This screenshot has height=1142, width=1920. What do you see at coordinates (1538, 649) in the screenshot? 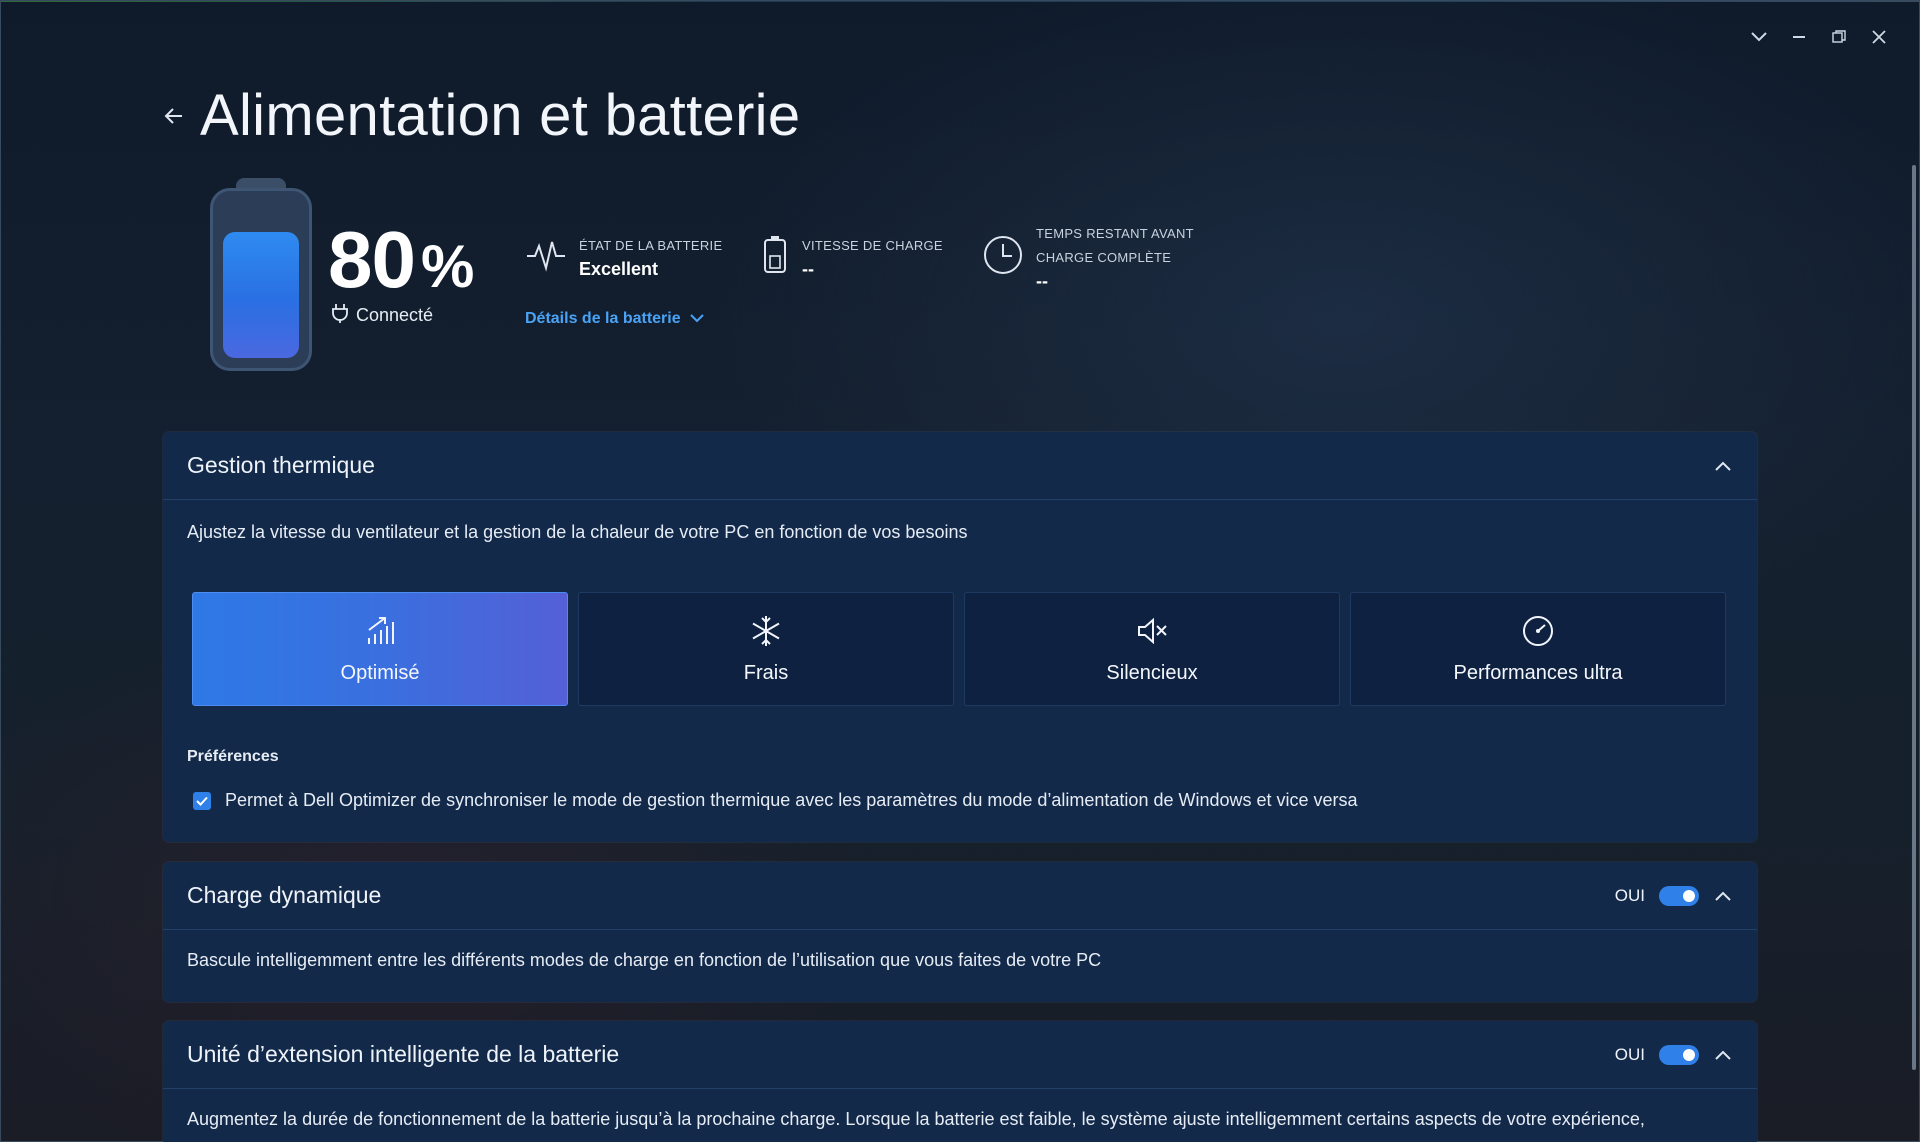
I see `mode-ultra-performance-button: Performances ultra` at bounding box center [1538, 649].